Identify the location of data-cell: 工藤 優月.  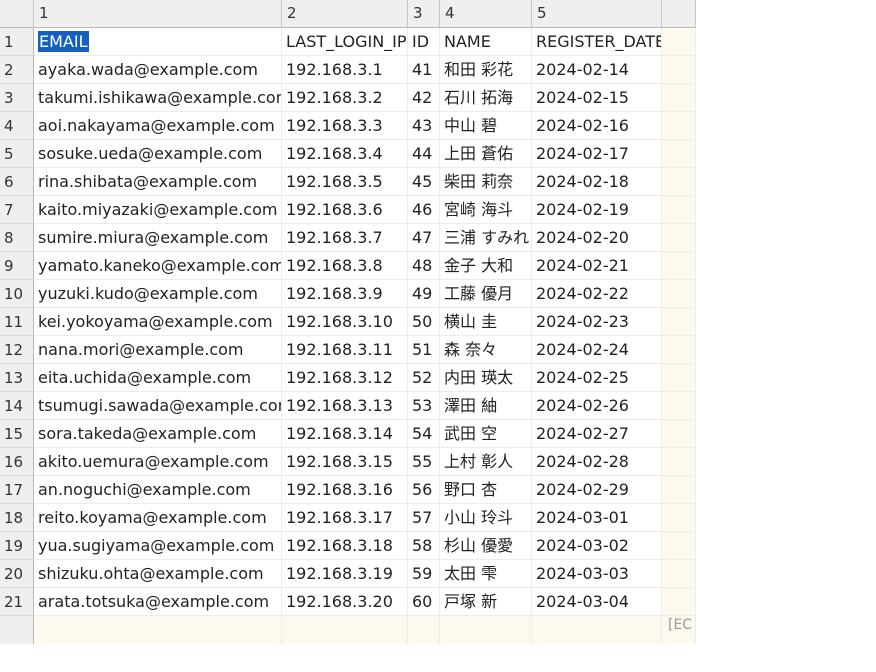
(486, 294).